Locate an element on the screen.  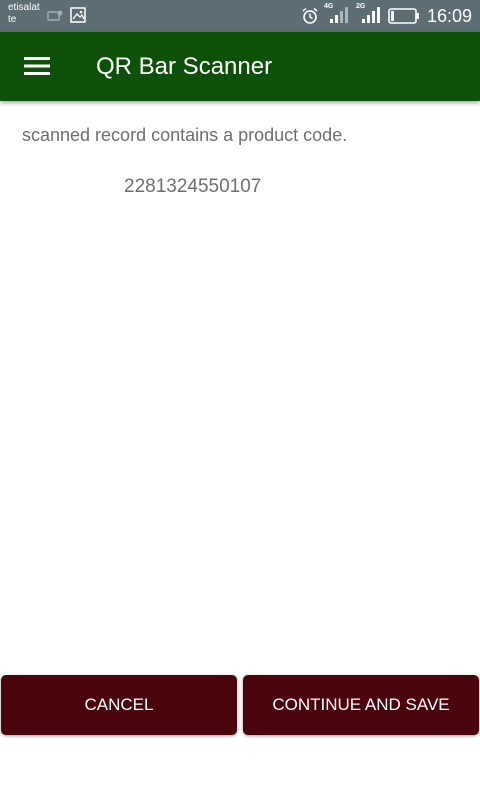
notification-icon is located at coordinates (55, 15).